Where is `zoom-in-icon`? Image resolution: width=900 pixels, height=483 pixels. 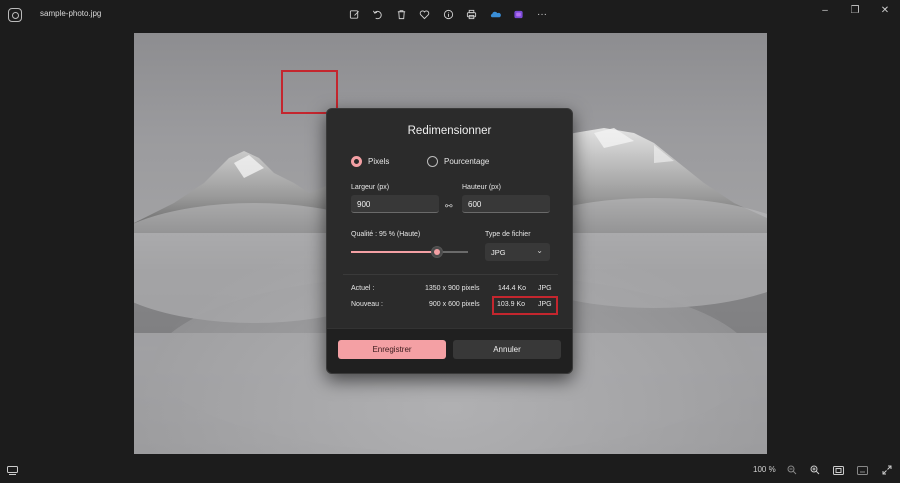
zoom-in-icon is located at coordinates (815, 470).